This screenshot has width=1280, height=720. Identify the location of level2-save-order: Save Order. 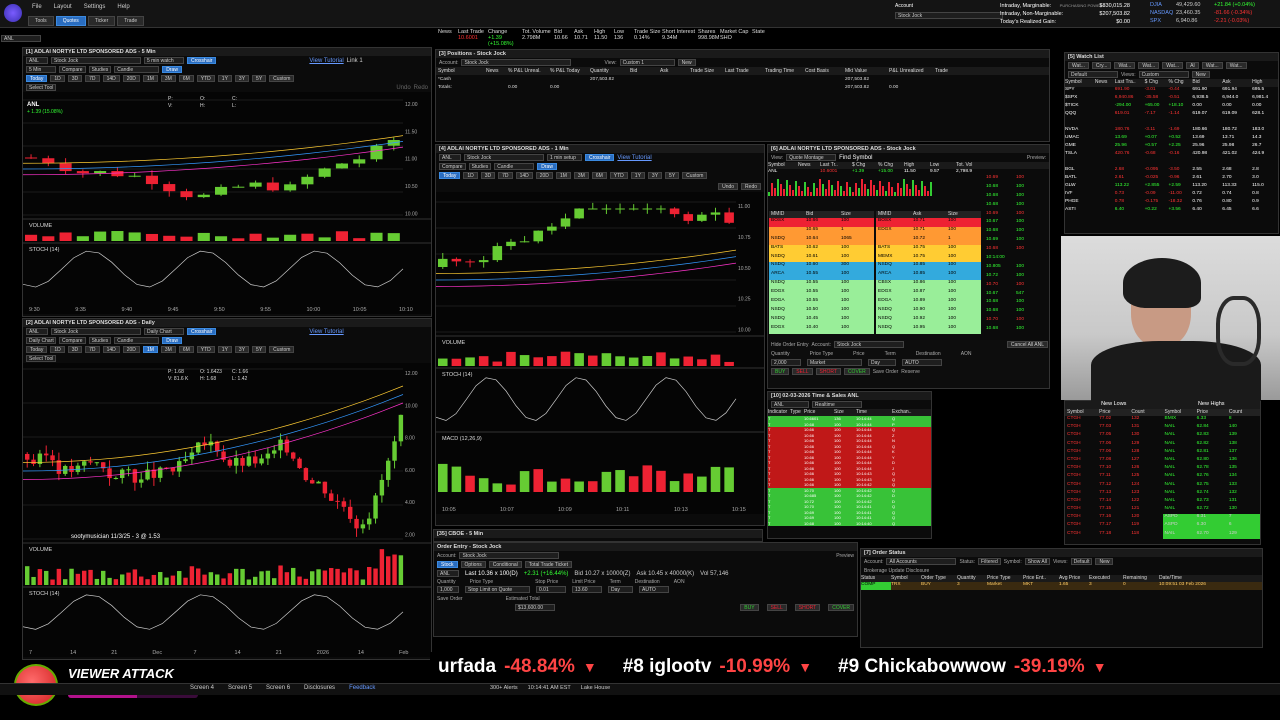
(886, 372).